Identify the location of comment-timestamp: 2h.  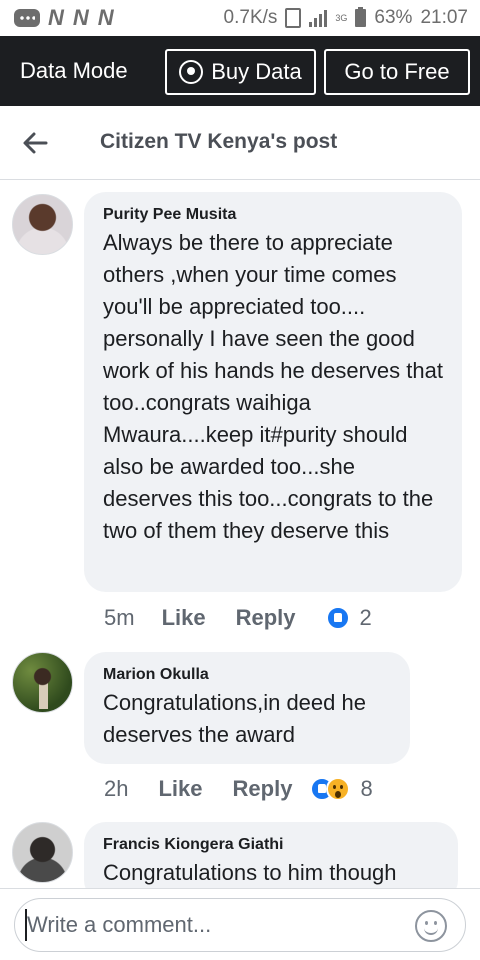
(116, 789).